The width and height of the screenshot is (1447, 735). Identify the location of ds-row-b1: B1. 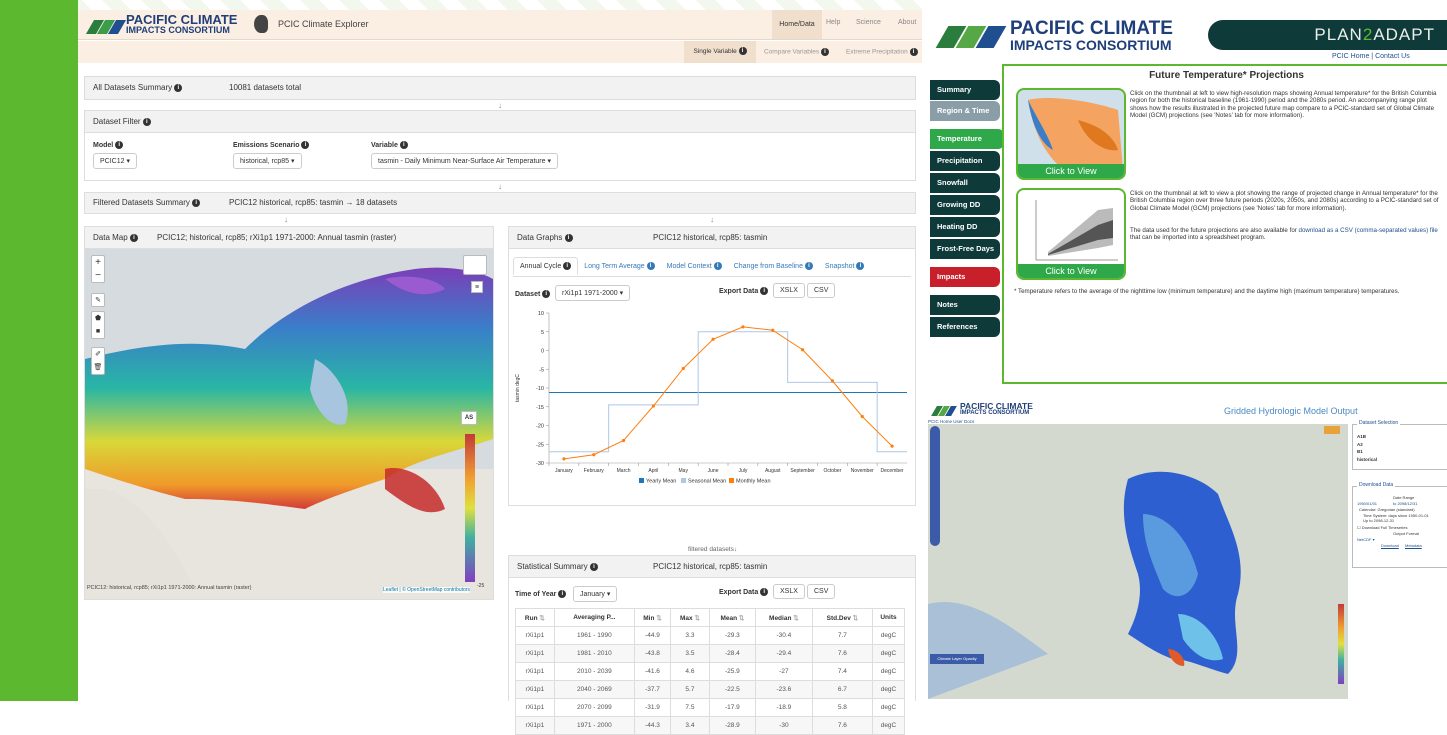
(1367, 452).